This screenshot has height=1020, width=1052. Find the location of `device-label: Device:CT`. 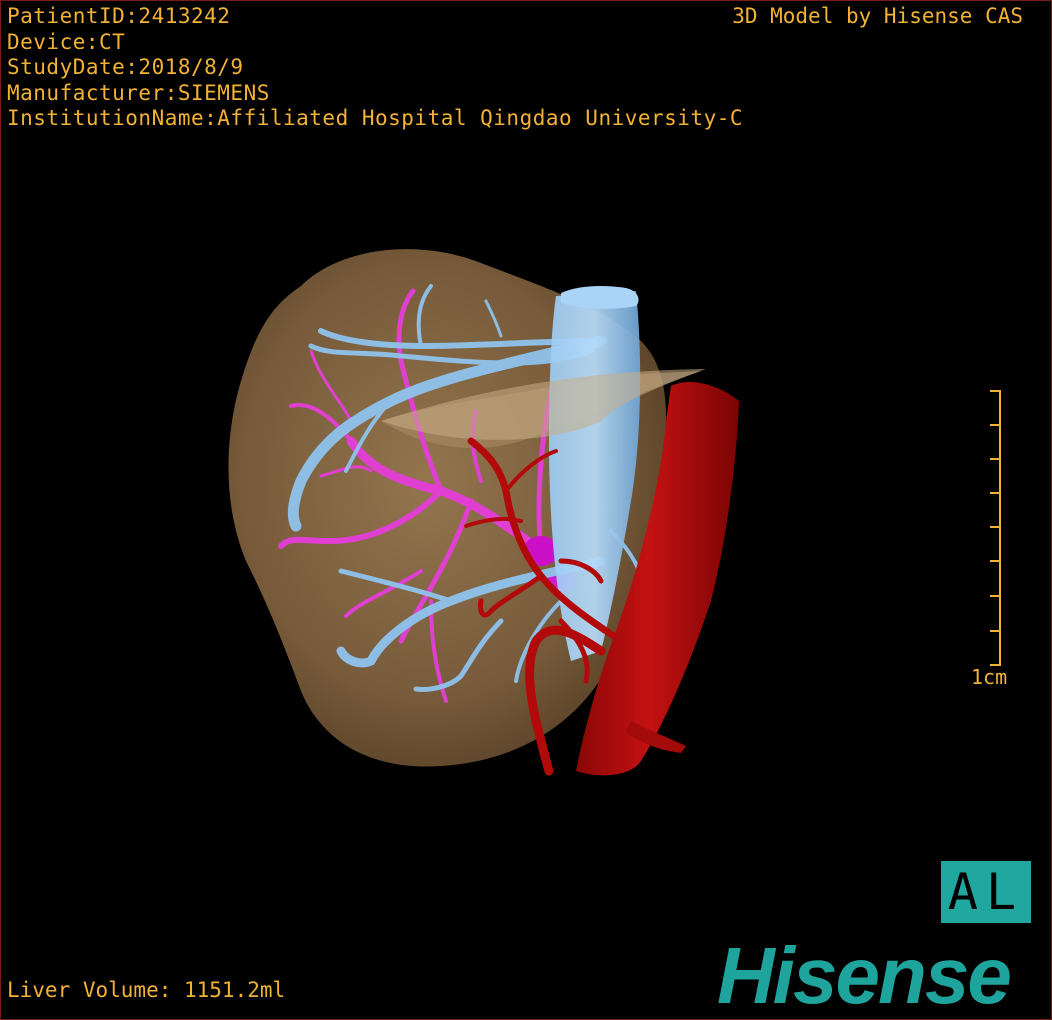

device-label: Device:CT is located at coordinates (66, 41).